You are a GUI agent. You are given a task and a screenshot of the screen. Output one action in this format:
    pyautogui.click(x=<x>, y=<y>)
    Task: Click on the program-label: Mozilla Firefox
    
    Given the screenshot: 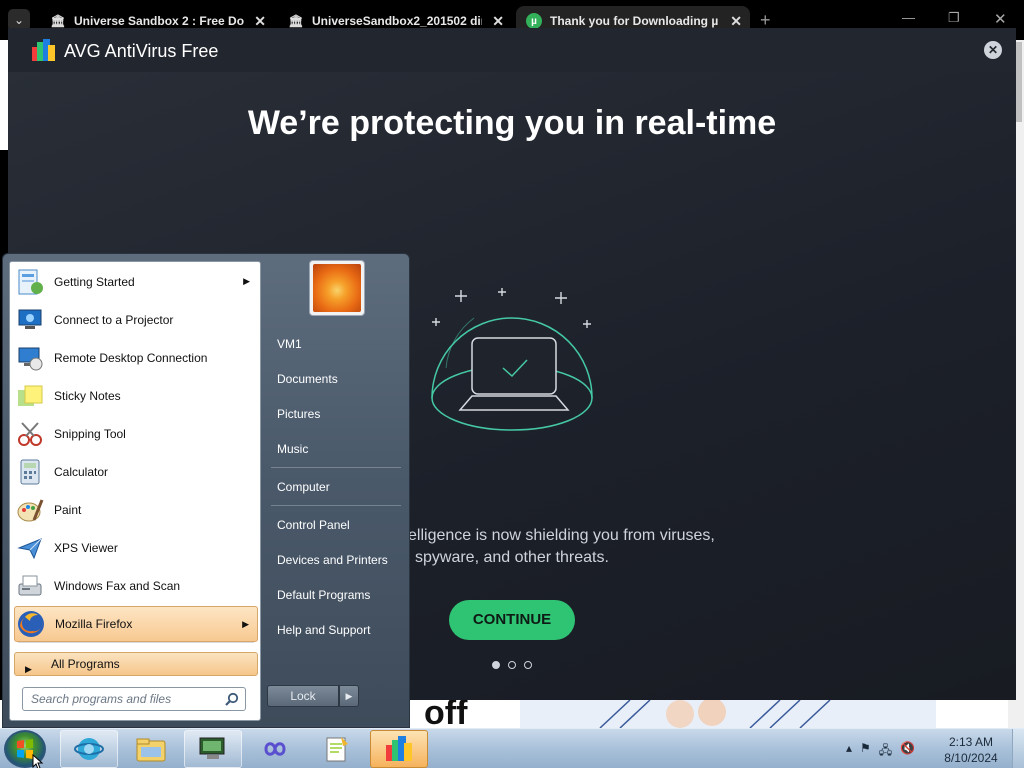 What is the action you would take?
    pyautogui.click(x=94, y=624)
    